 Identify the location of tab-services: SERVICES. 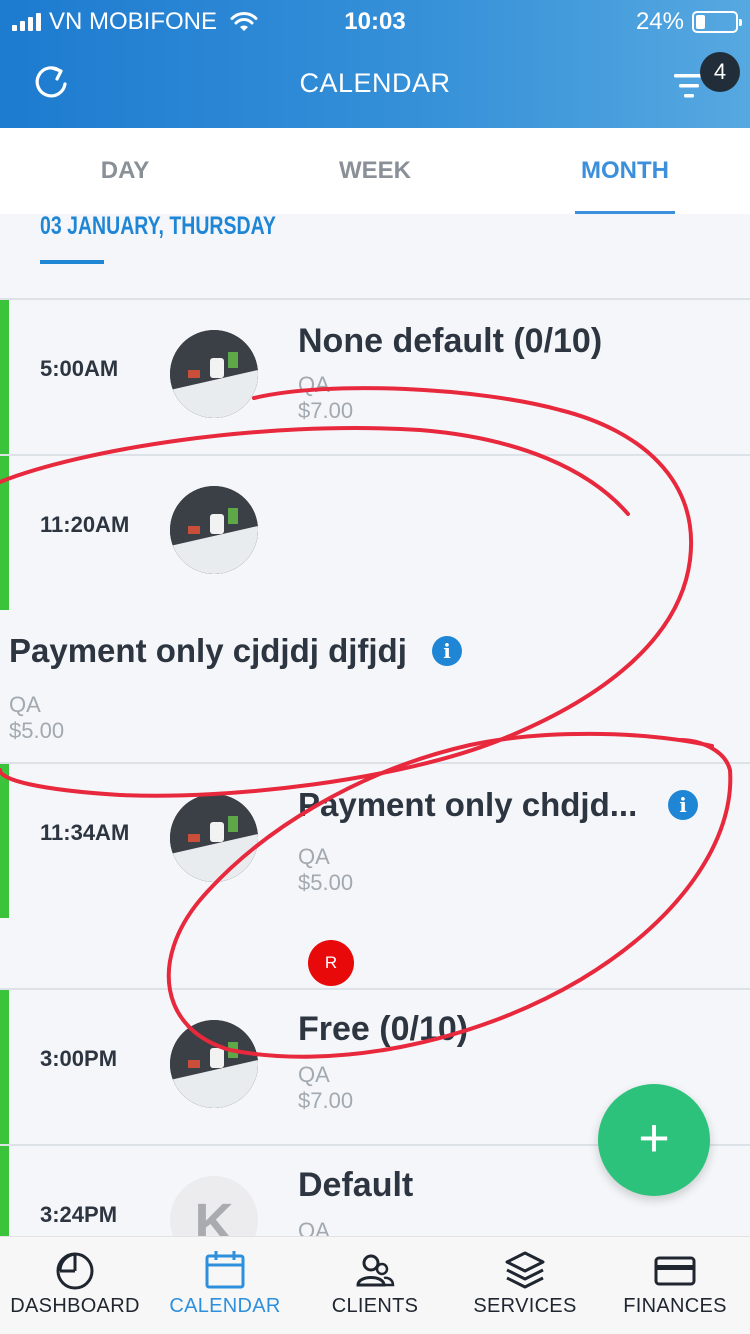
(525, 1285).